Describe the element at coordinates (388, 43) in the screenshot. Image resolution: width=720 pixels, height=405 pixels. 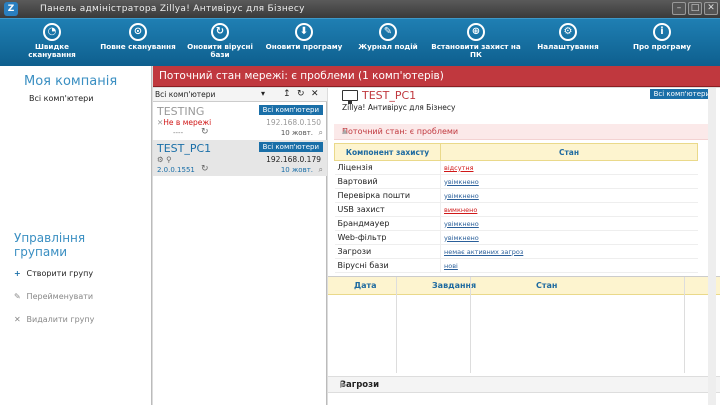
I see `journal-button: ✎ Журнал подій` at that location.